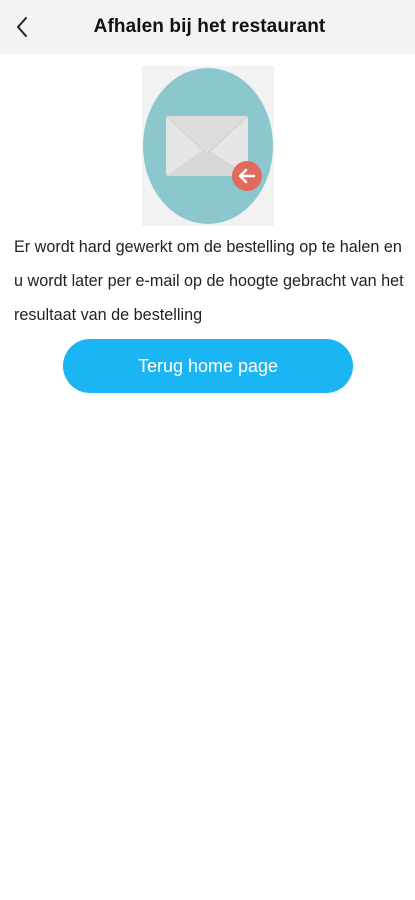  I want to click on mail-return-icon, so click(208, 146).